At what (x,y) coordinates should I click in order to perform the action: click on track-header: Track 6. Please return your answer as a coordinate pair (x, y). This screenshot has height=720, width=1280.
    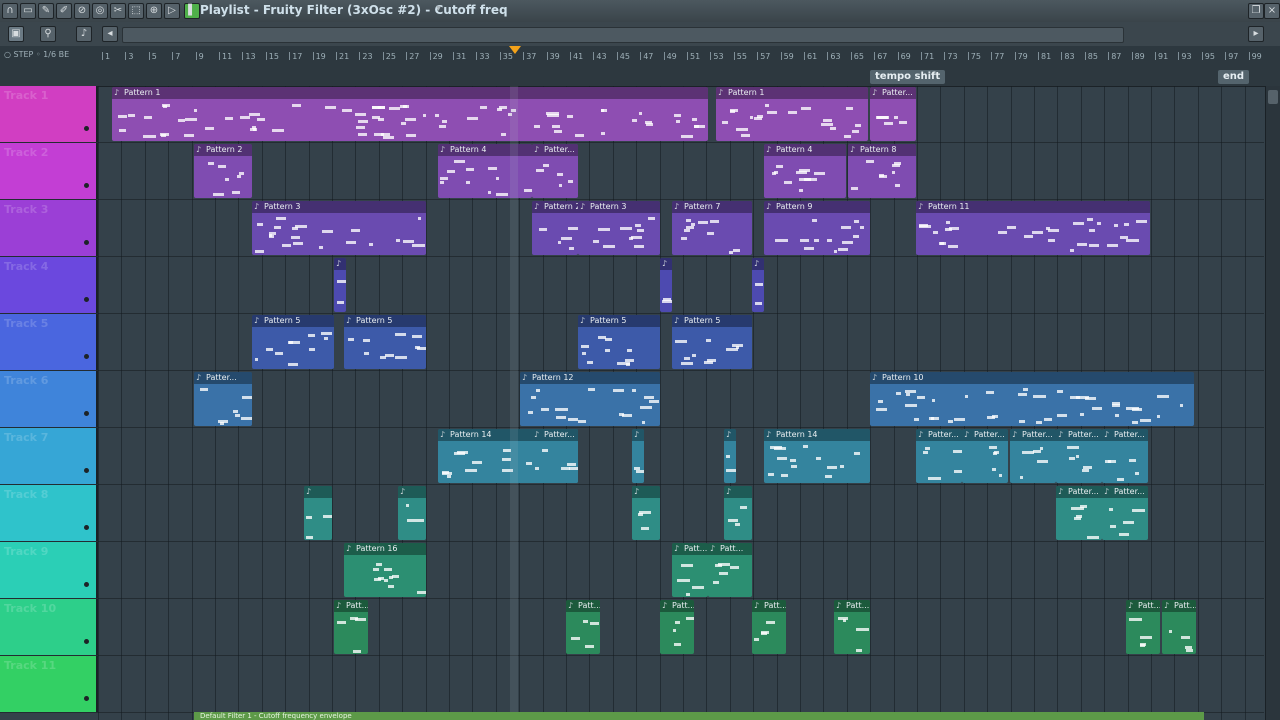
    Looking at the image, I should click on (49, 399).